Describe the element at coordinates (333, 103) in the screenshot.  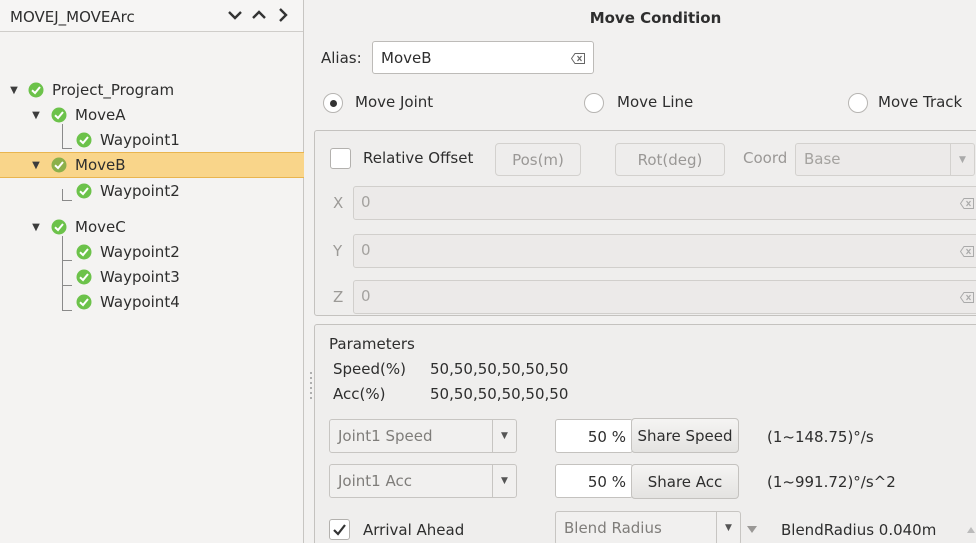
I see `move-joint-radio` at that location.